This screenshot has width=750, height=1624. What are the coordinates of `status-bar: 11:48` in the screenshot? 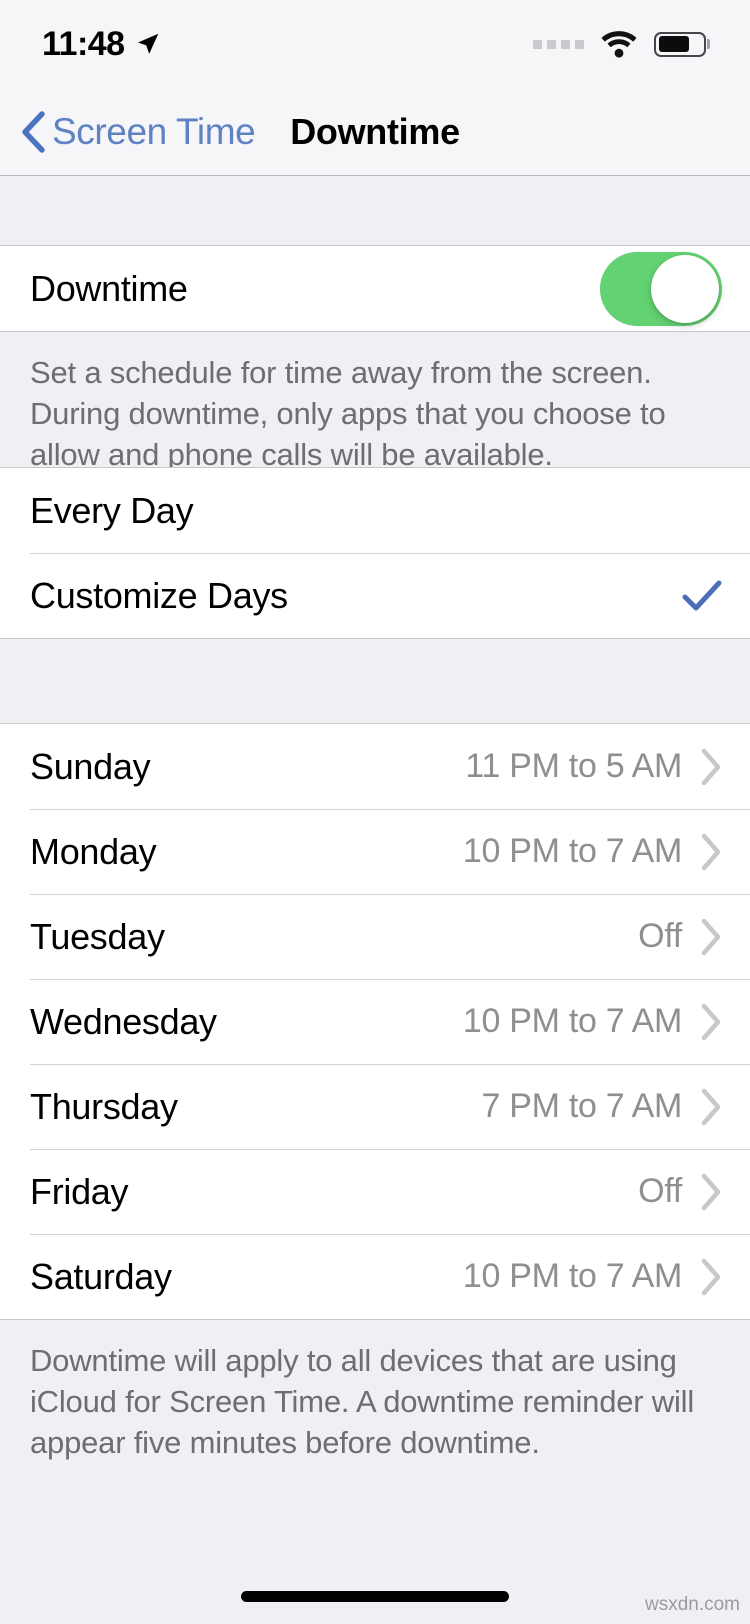 It's located at (375, 44).